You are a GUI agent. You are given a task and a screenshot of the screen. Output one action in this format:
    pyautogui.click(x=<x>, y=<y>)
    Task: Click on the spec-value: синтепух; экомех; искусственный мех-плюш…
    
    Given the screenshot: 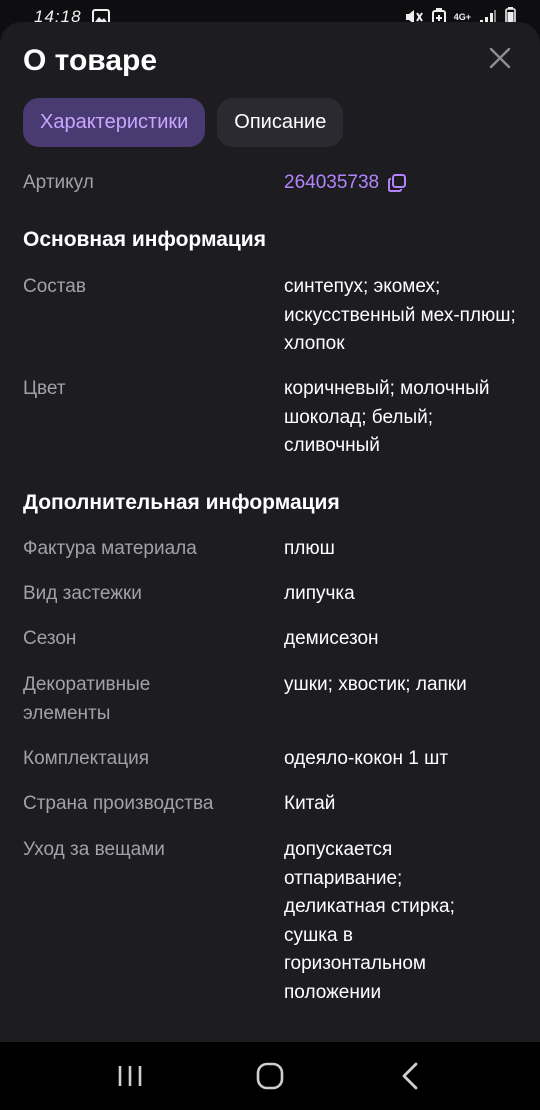 What is the action you would take?
    pyautogui.click(x=400, y=315)
    